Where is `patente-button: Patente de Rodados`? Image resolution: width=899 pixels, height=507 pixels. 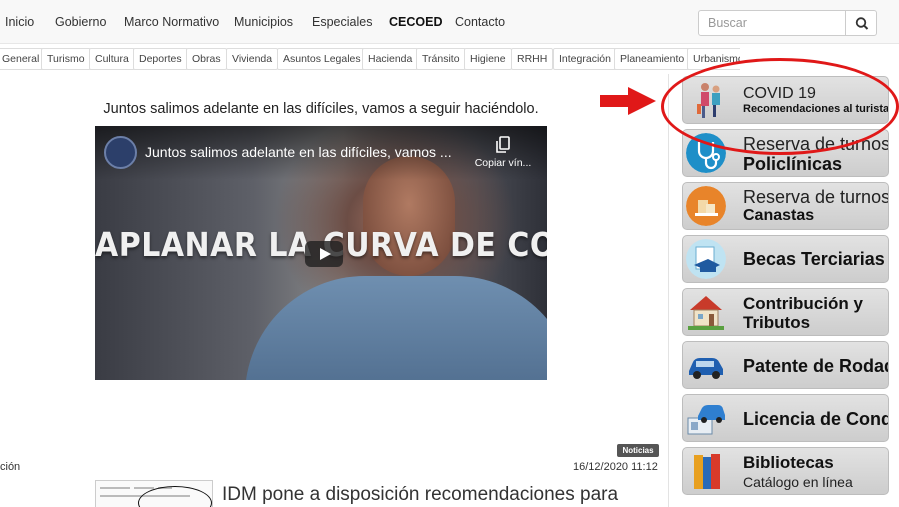 patente-button: Patente de Rodados is located at coordinates (785, 365).